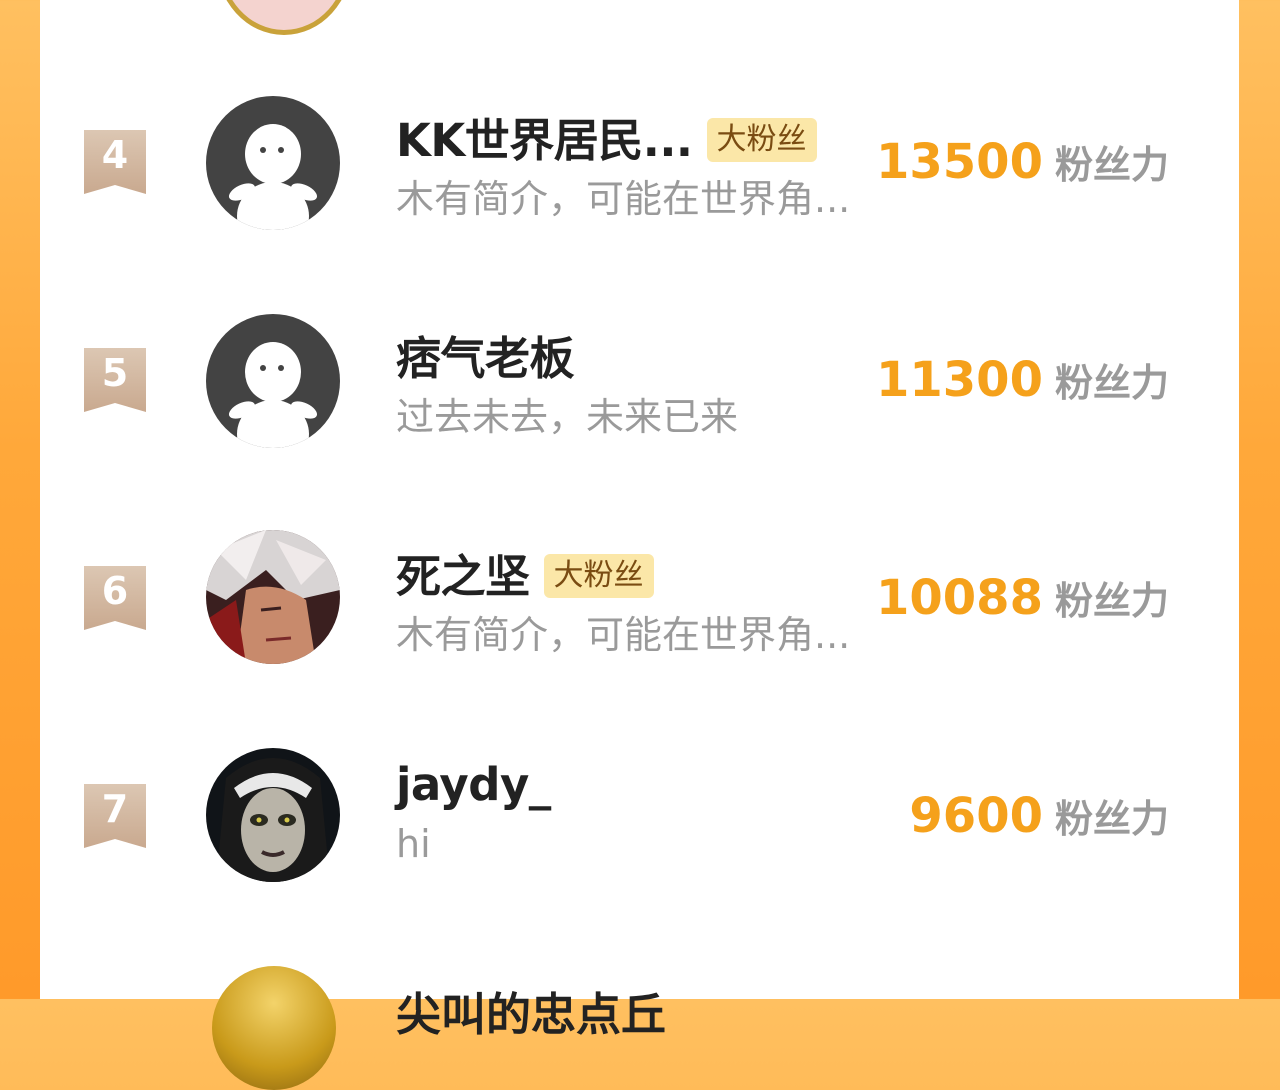 The image size is (1280, 1090). What do you see at coordinates (413, 844) in the screenshot?
I see `user-bio: hi` at bounding box center [413, 844].